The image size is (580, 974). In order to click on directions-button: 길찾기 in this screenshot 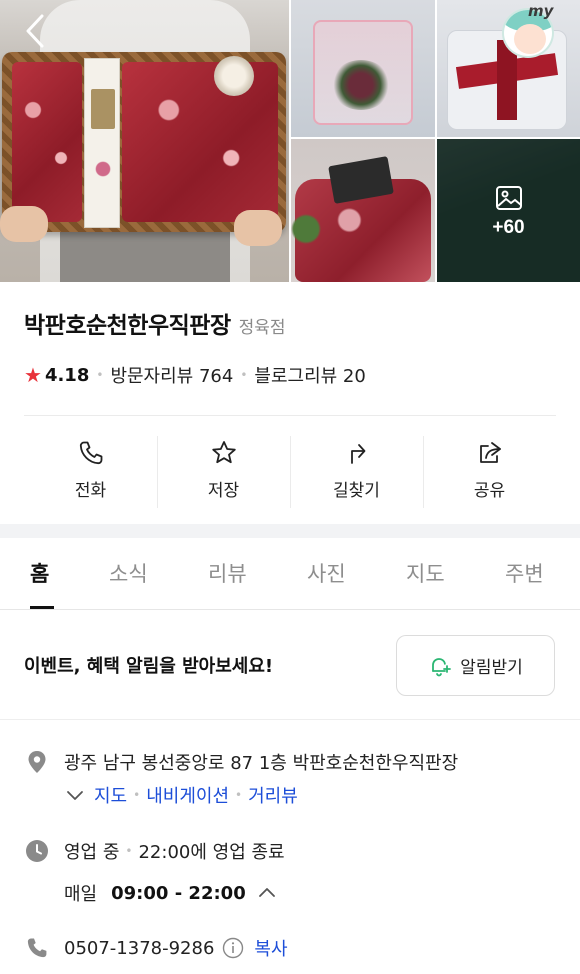, I will do `click(356, 470)`.